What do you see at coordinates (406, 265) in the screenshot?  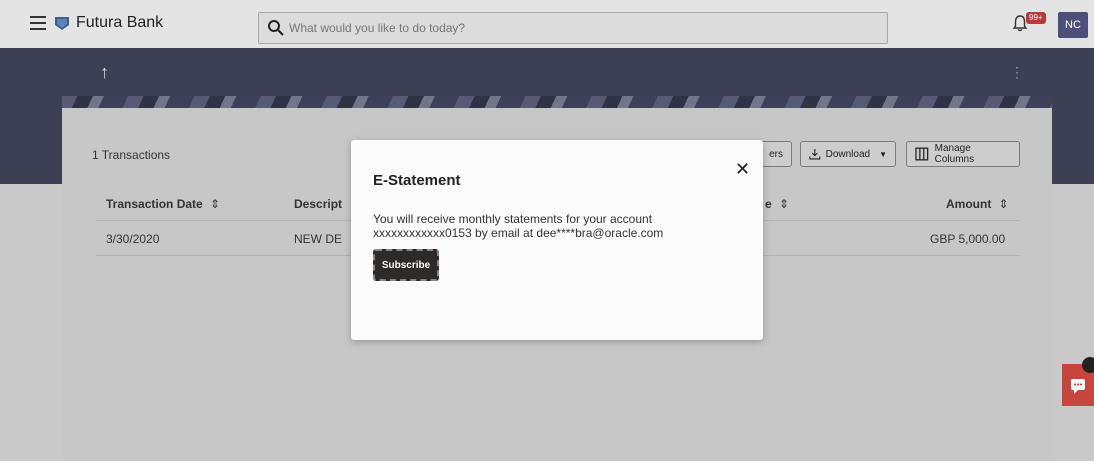 I see `subscribe-button: Subscribe` at bounding box center [406, 265].